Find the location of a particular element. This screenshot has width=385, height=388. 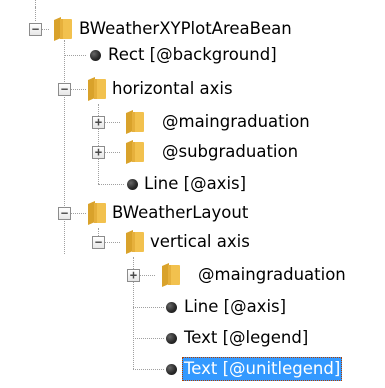

tree-node-label: vertical axis is located at coordinates (200, 242).